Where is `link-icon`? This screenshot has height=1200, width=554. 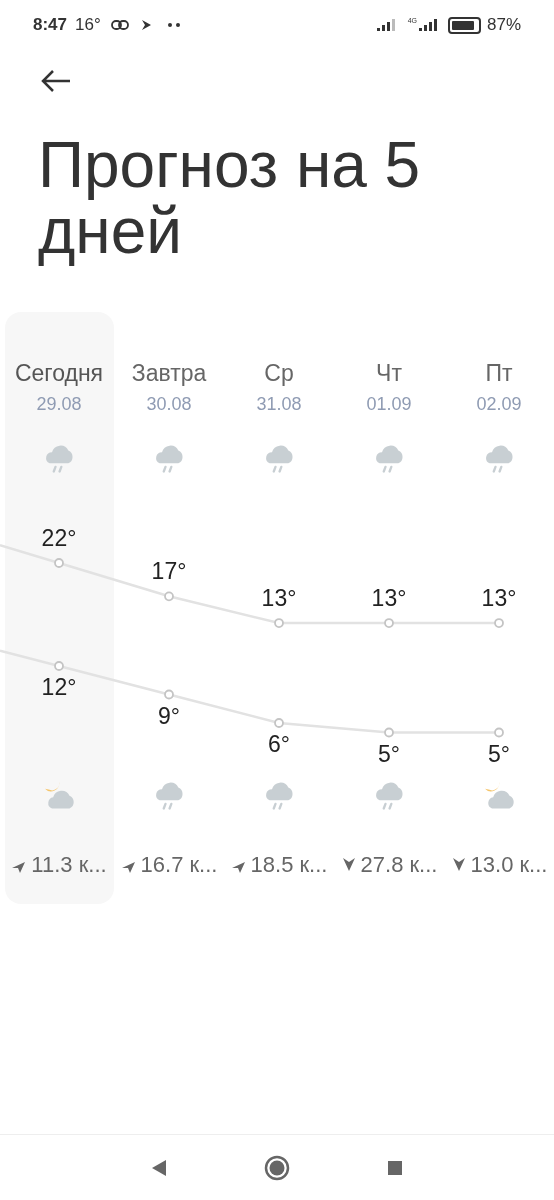 link-icon is located at coordinates (119, 25).